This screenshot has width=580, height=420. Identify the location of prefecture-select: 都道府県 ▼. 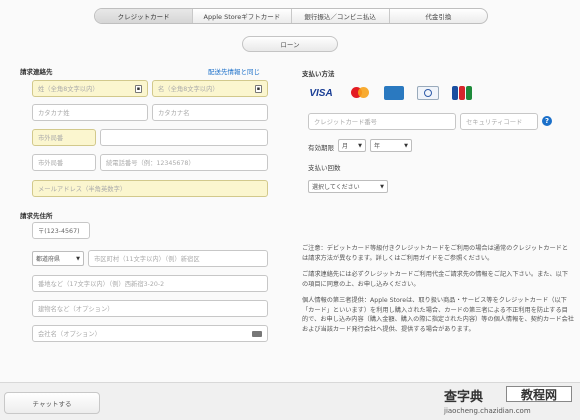
(58, 258).